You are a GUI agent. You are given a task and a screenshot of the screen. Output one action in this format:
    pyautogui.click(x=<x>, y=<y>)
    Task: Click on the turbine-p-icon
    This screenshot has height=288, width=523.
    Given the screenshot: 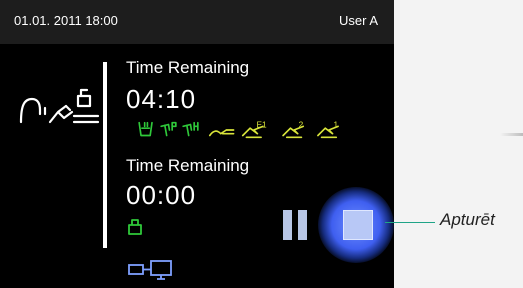 What is the action you would take?
    pyautogui.click(x=168, y=129)
    